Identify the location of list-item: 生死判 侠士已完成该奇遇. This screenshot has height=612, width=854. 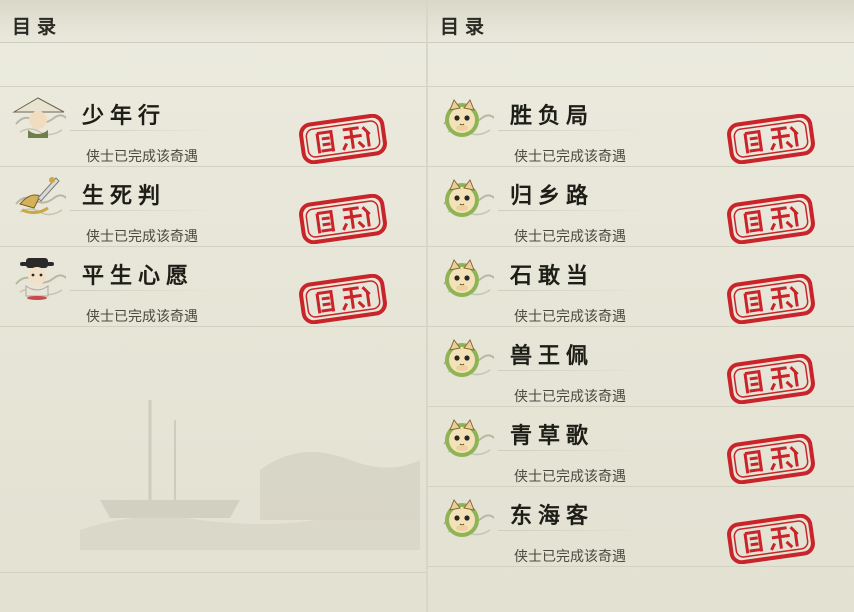
(213, 206).